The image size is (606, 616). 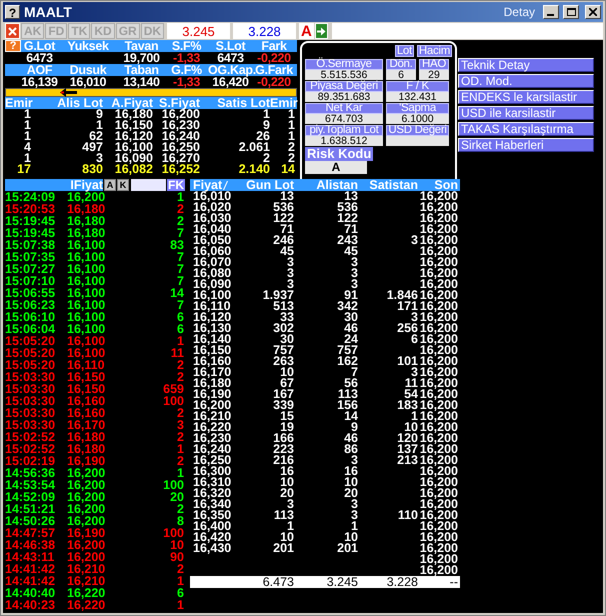 I want to click on time-cell-text: 15:24:09, so click(x=30, y=197).